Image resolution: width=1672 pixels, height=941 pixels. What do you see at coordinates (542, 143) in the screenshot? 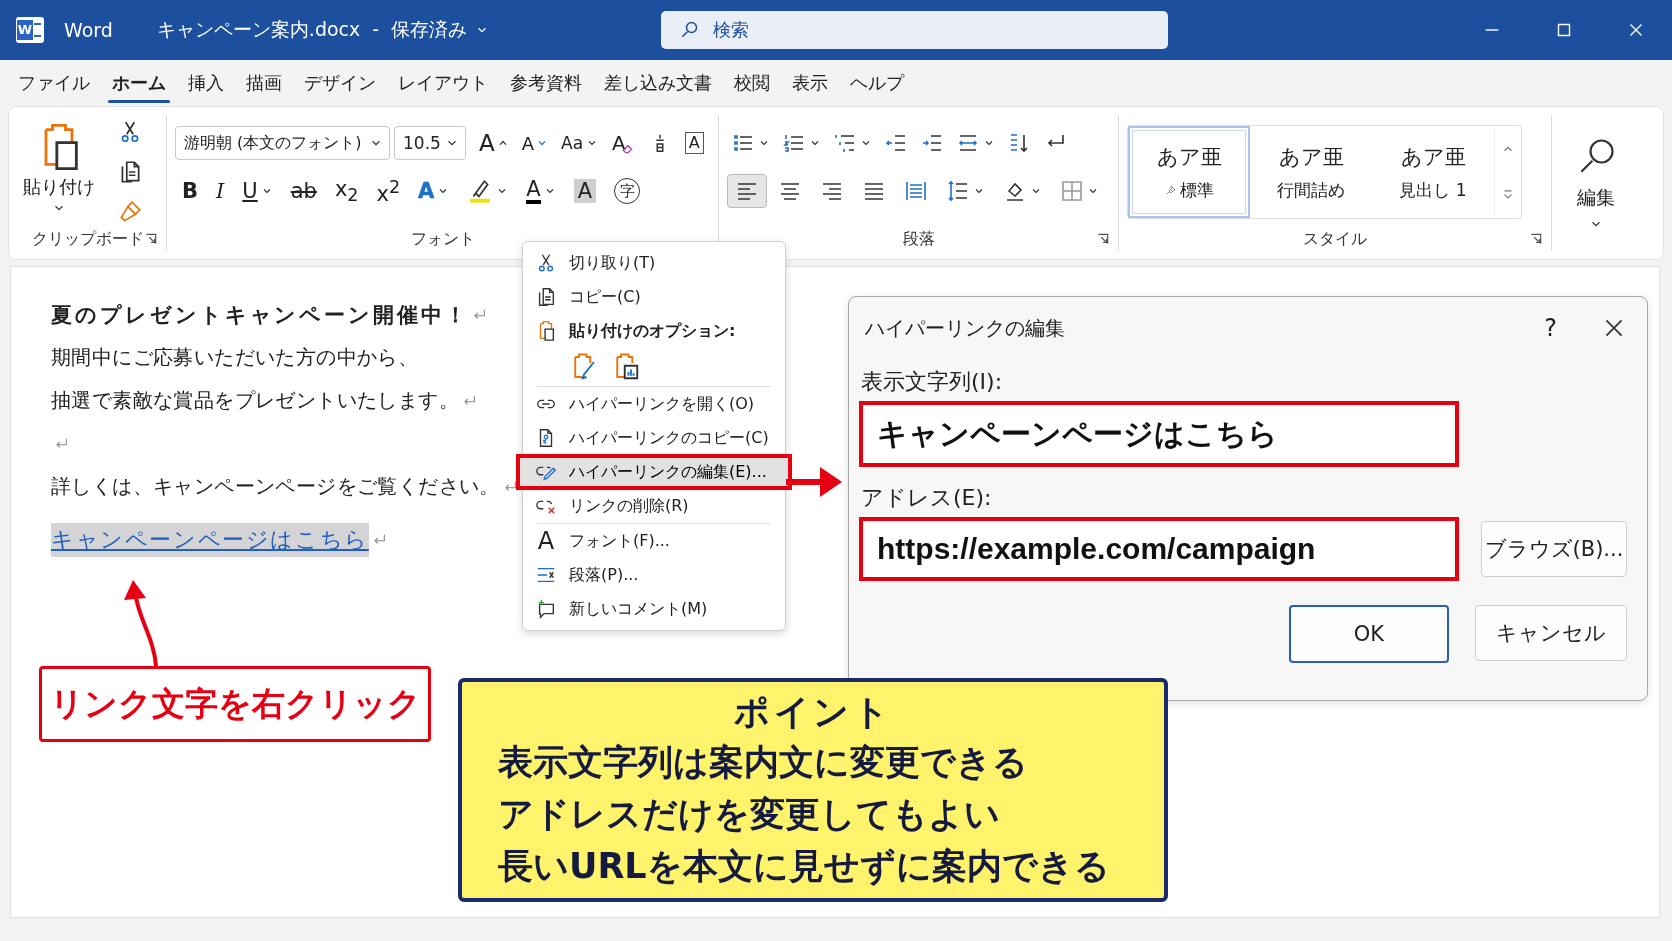
I see `down-caret-icon` at bounding box center [542, 143].